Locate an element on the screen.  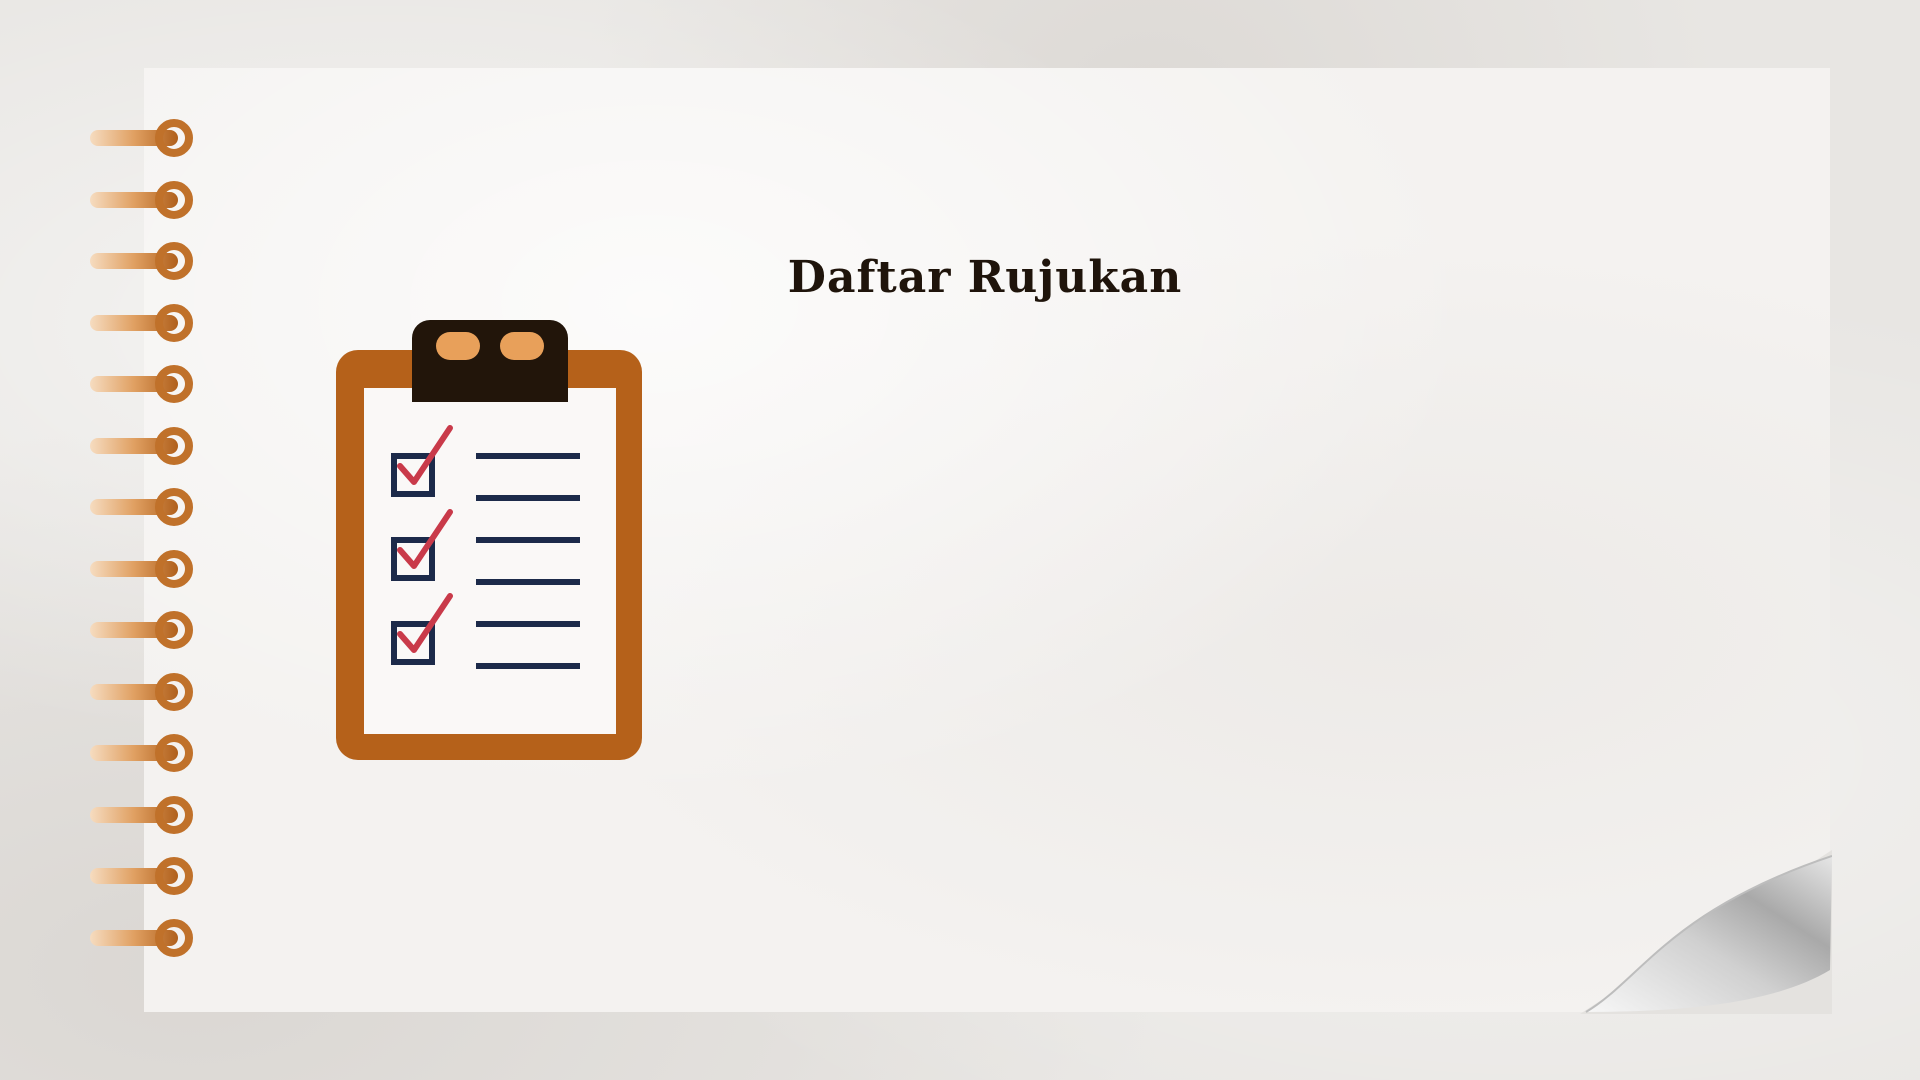
clip-accent-right is located at coordinates (522, 346).